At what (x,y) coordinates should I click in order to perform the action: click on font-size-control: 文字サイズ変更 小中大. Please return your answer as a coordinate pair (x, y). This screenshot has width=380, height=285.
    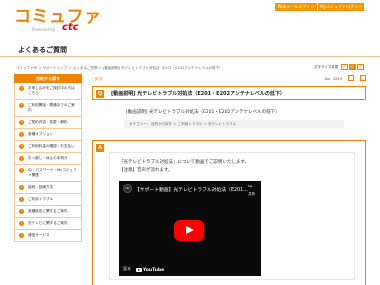
    Looking at the image, I should click on (339, 67).